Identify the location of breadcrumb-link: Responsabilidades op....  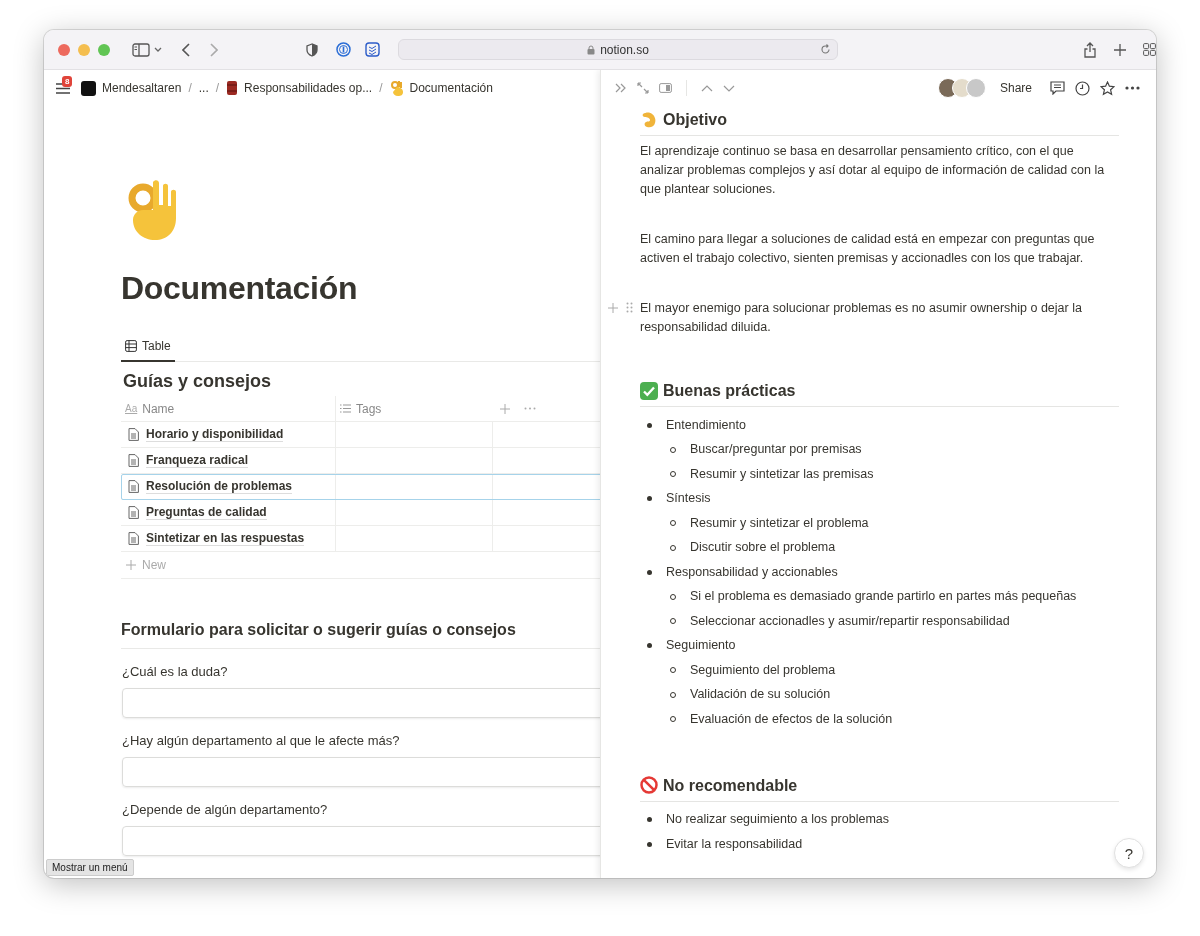
(308, 88).